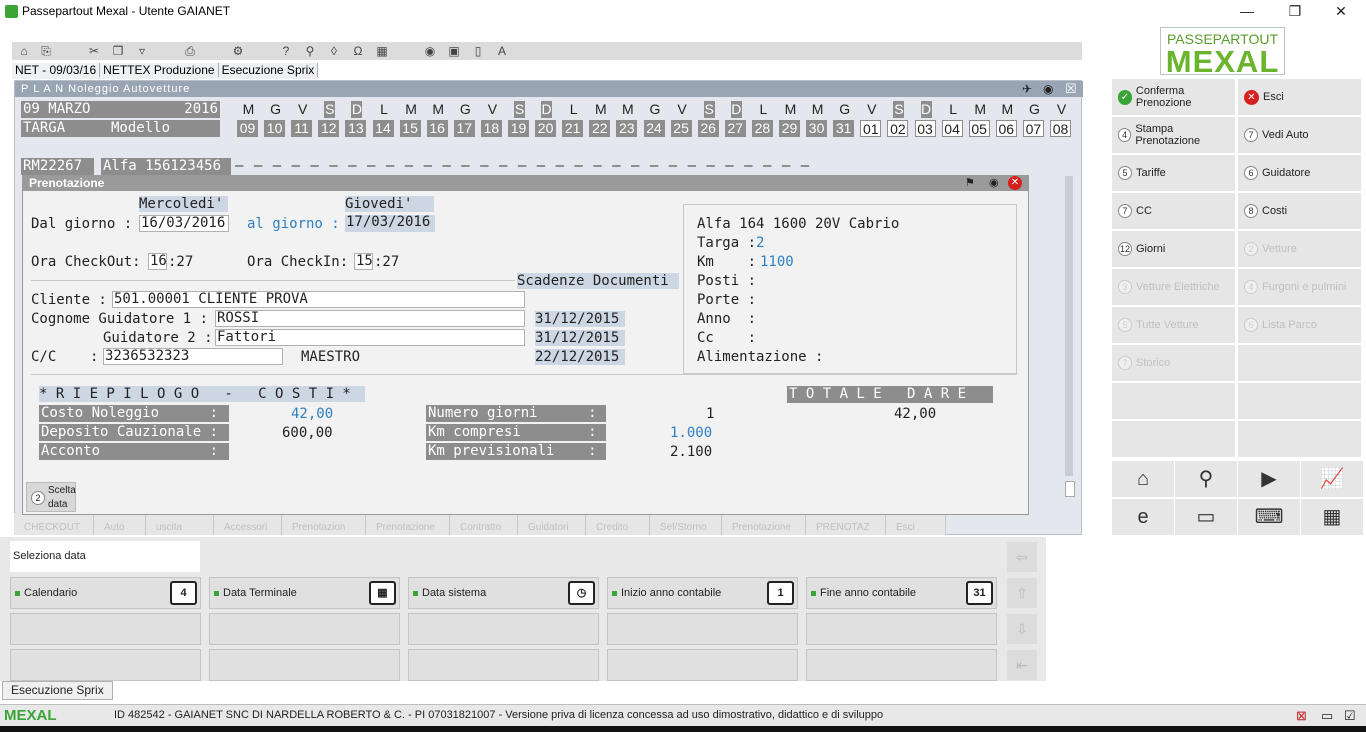 The width and height of the screenshot is (1366, 732). Describe the element at coordinates (618, 524) in the screenshot. I see `plan-tab: Credito` at that location.